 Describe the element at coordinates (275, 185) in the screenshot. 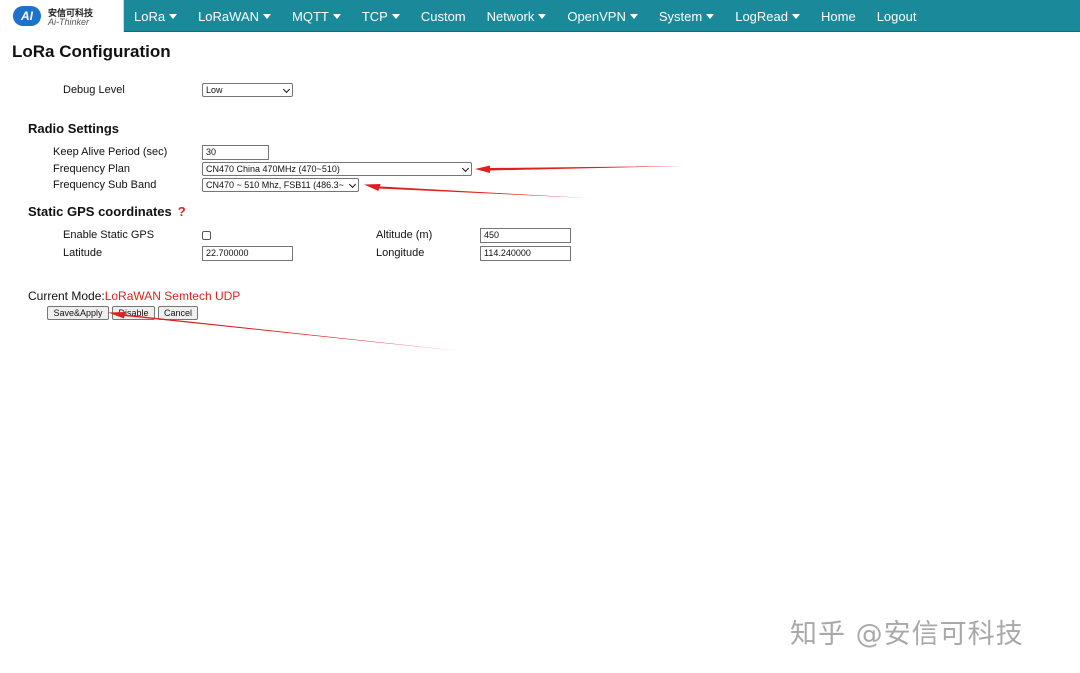

I see `frequency-sub-band-value: CN470 ~ 510 Mhz, FSB11 (486.3~` at that location.